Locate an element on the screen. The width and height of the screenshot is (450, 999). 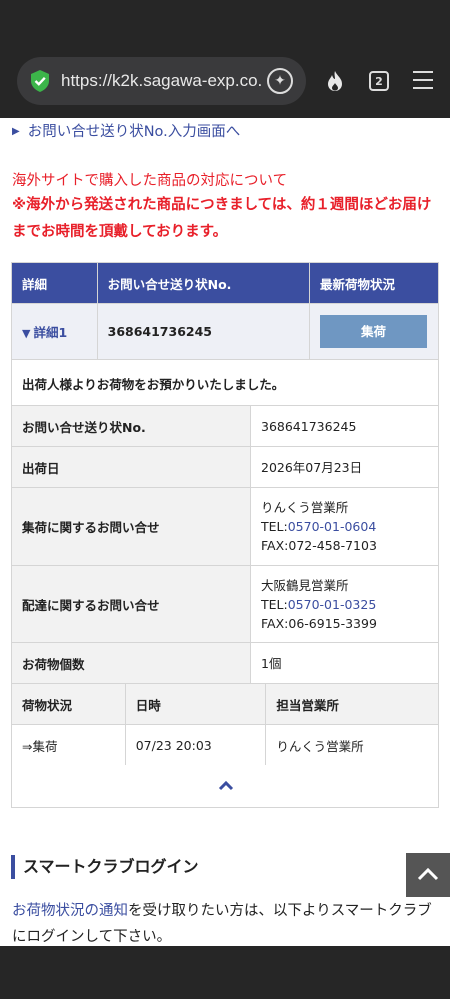
collapse-details-button is located at coordinates (225, 786).